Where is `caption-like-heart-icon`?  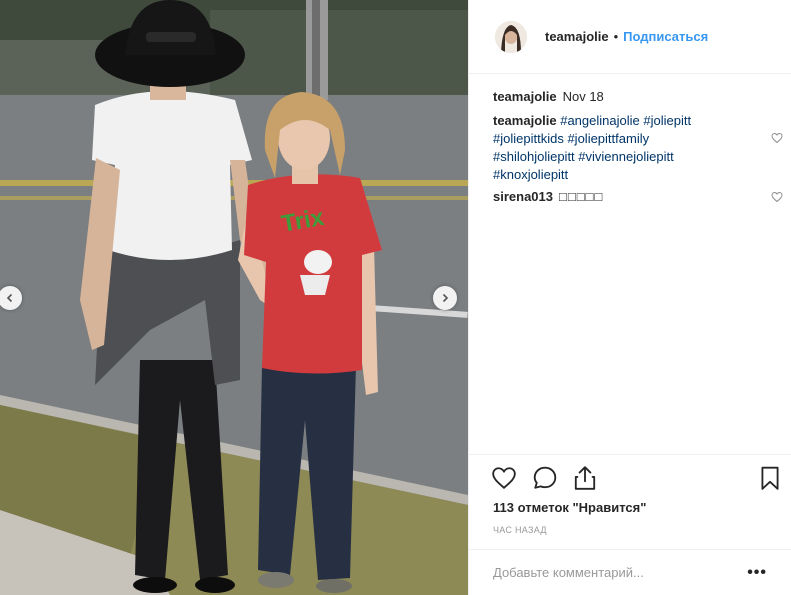 caption-like-heart-icon is located at coordinates (777, 138).